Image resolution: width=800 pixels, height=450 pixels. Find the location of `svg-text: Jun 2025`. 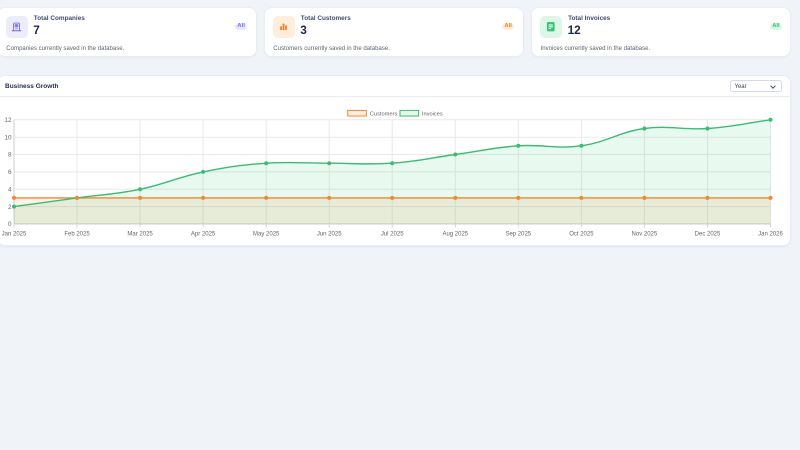

svg-text: Jun 2025 is located at coordinates (329, 234).